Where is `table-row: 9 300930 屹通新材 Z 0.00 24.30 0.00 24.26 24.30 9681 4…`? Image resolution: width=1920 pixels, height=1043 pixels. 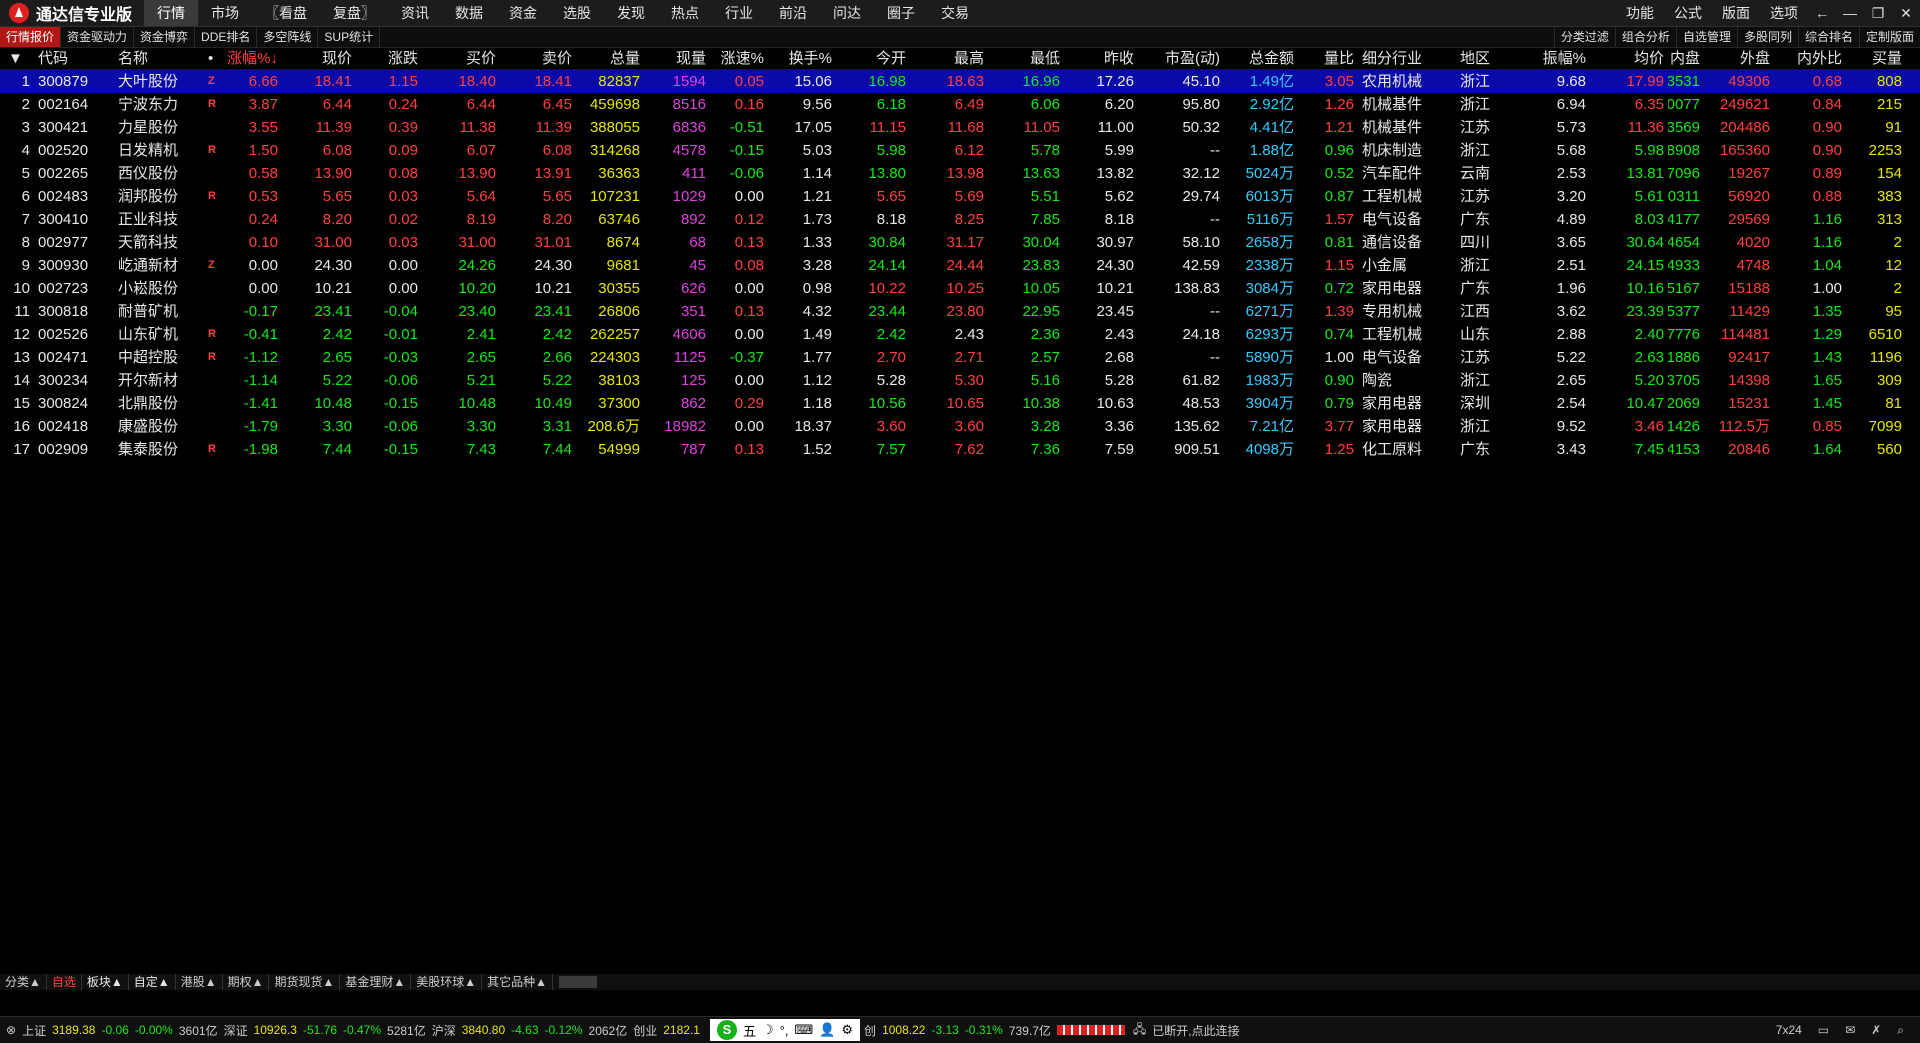 table-row: 9 300930 屹通新材 Z 0.00 24.30 0.00 24.26 24.30 9681 4… is located at coordinates (960, 265).